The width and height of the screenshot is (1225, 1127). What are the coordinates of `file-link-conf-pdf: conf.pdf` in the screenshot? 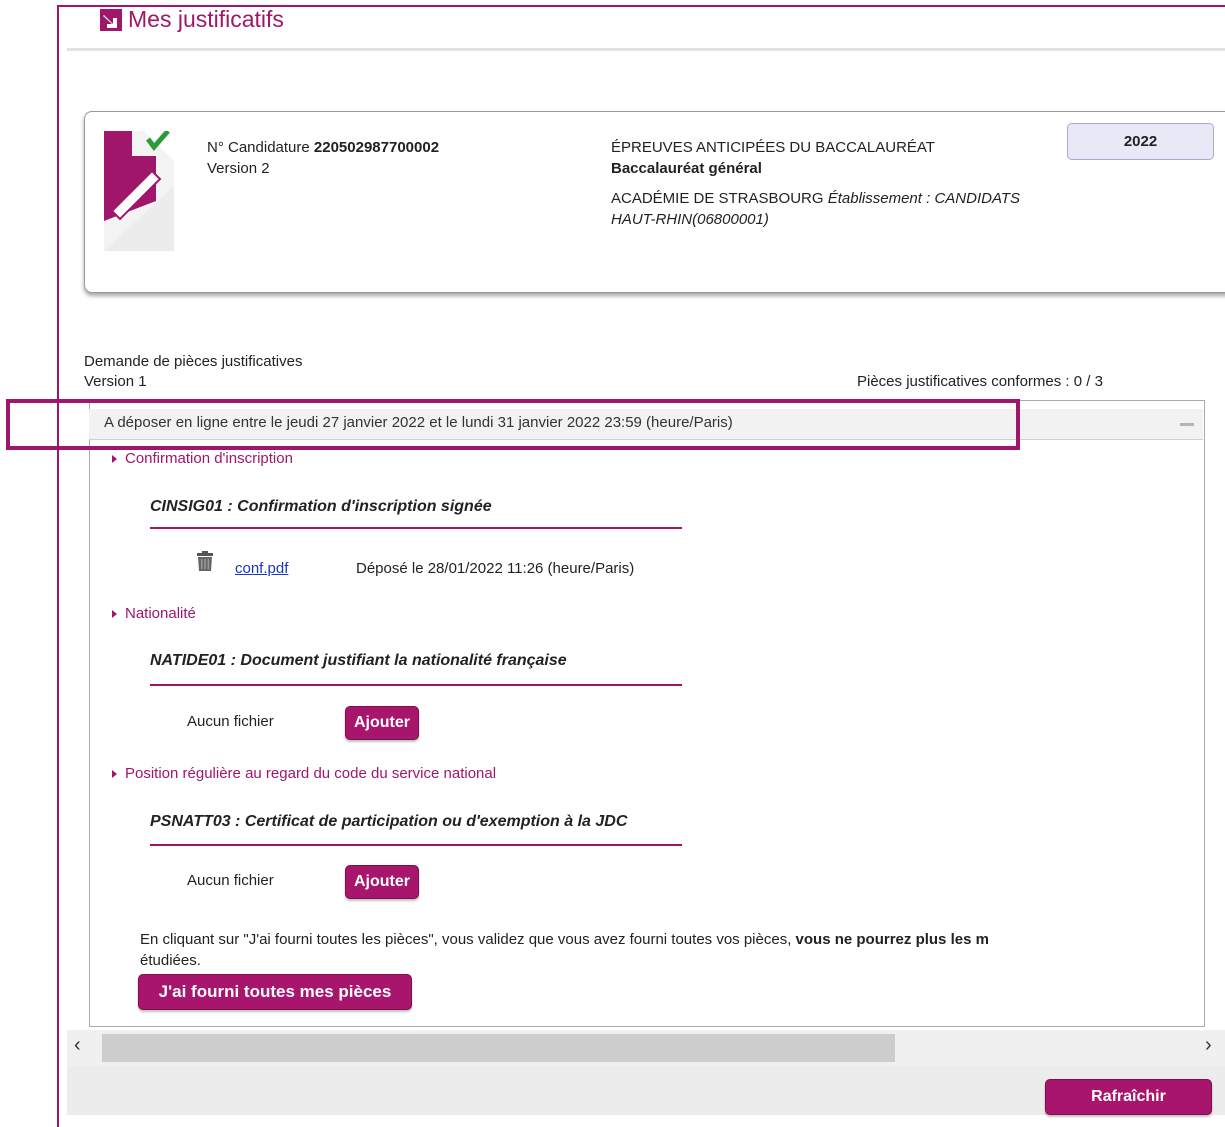 It's located at (261, 568).